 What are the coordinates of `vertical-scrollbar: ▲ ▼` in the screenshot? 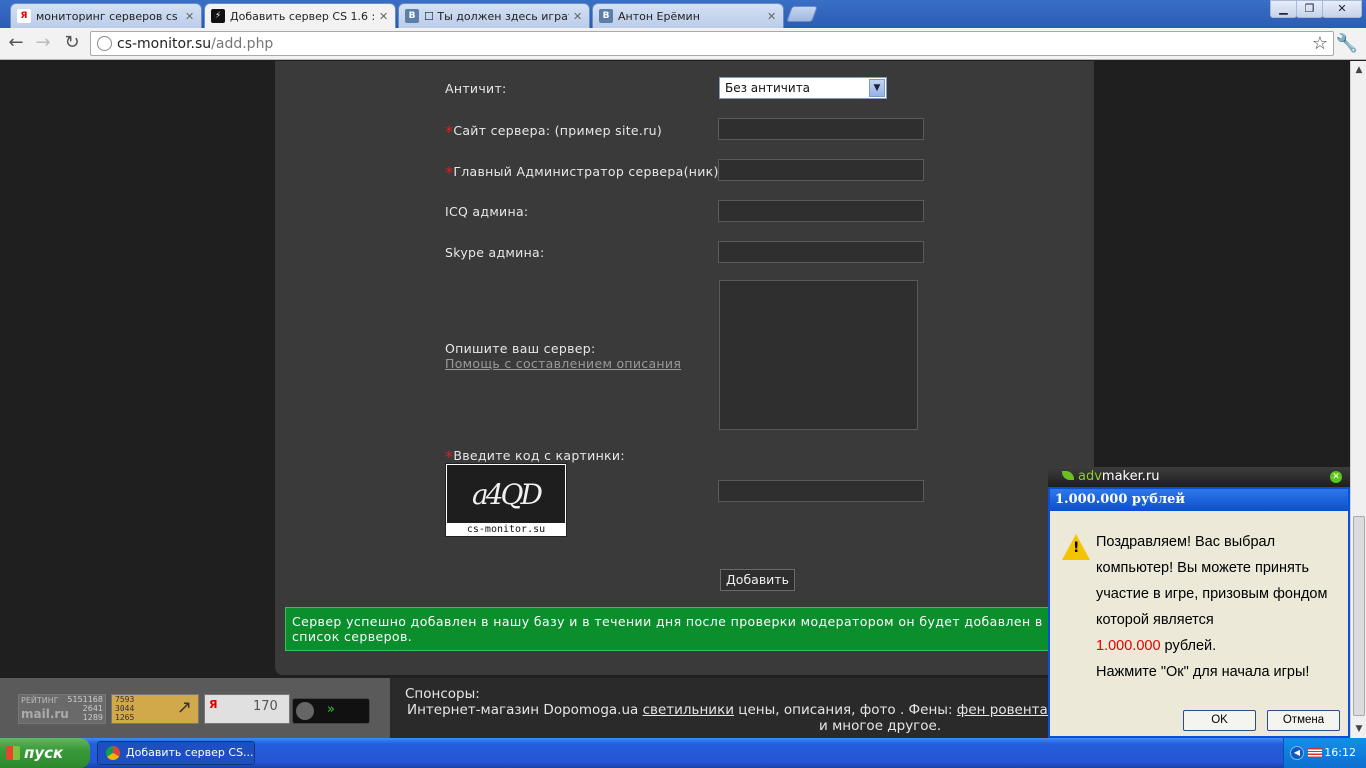 It's located at (1358, 399).